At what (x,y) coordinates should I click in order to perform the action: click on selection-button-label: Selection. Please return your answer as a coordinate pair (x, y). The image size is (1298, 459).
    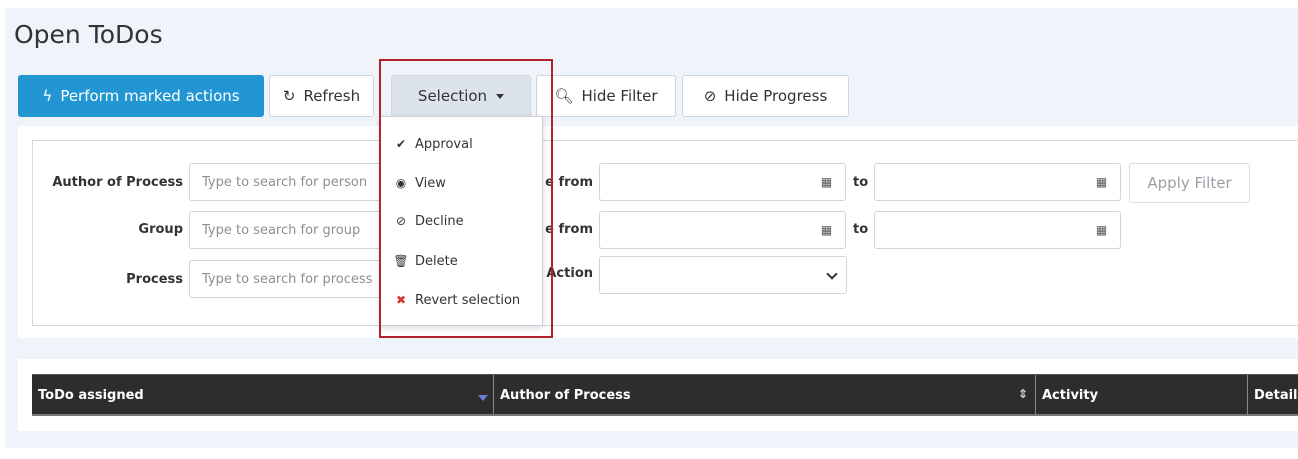
    Looking at the image, I should click on (452, 96).